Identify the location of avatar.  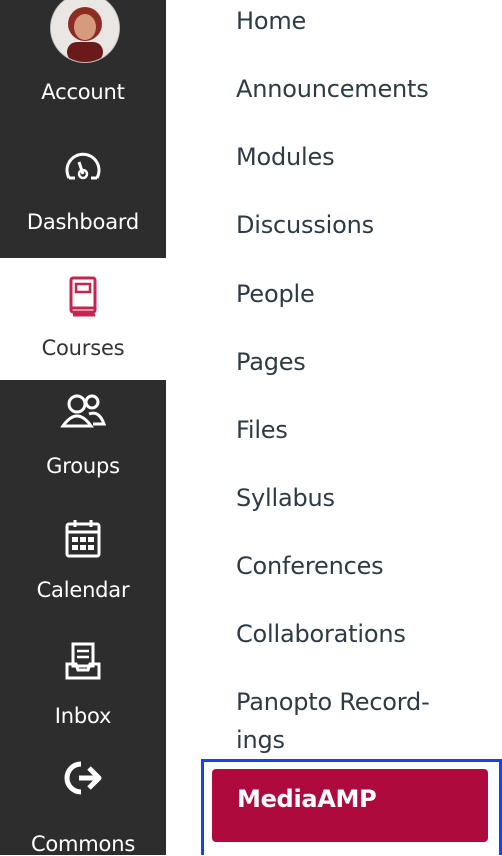
(85, 31).